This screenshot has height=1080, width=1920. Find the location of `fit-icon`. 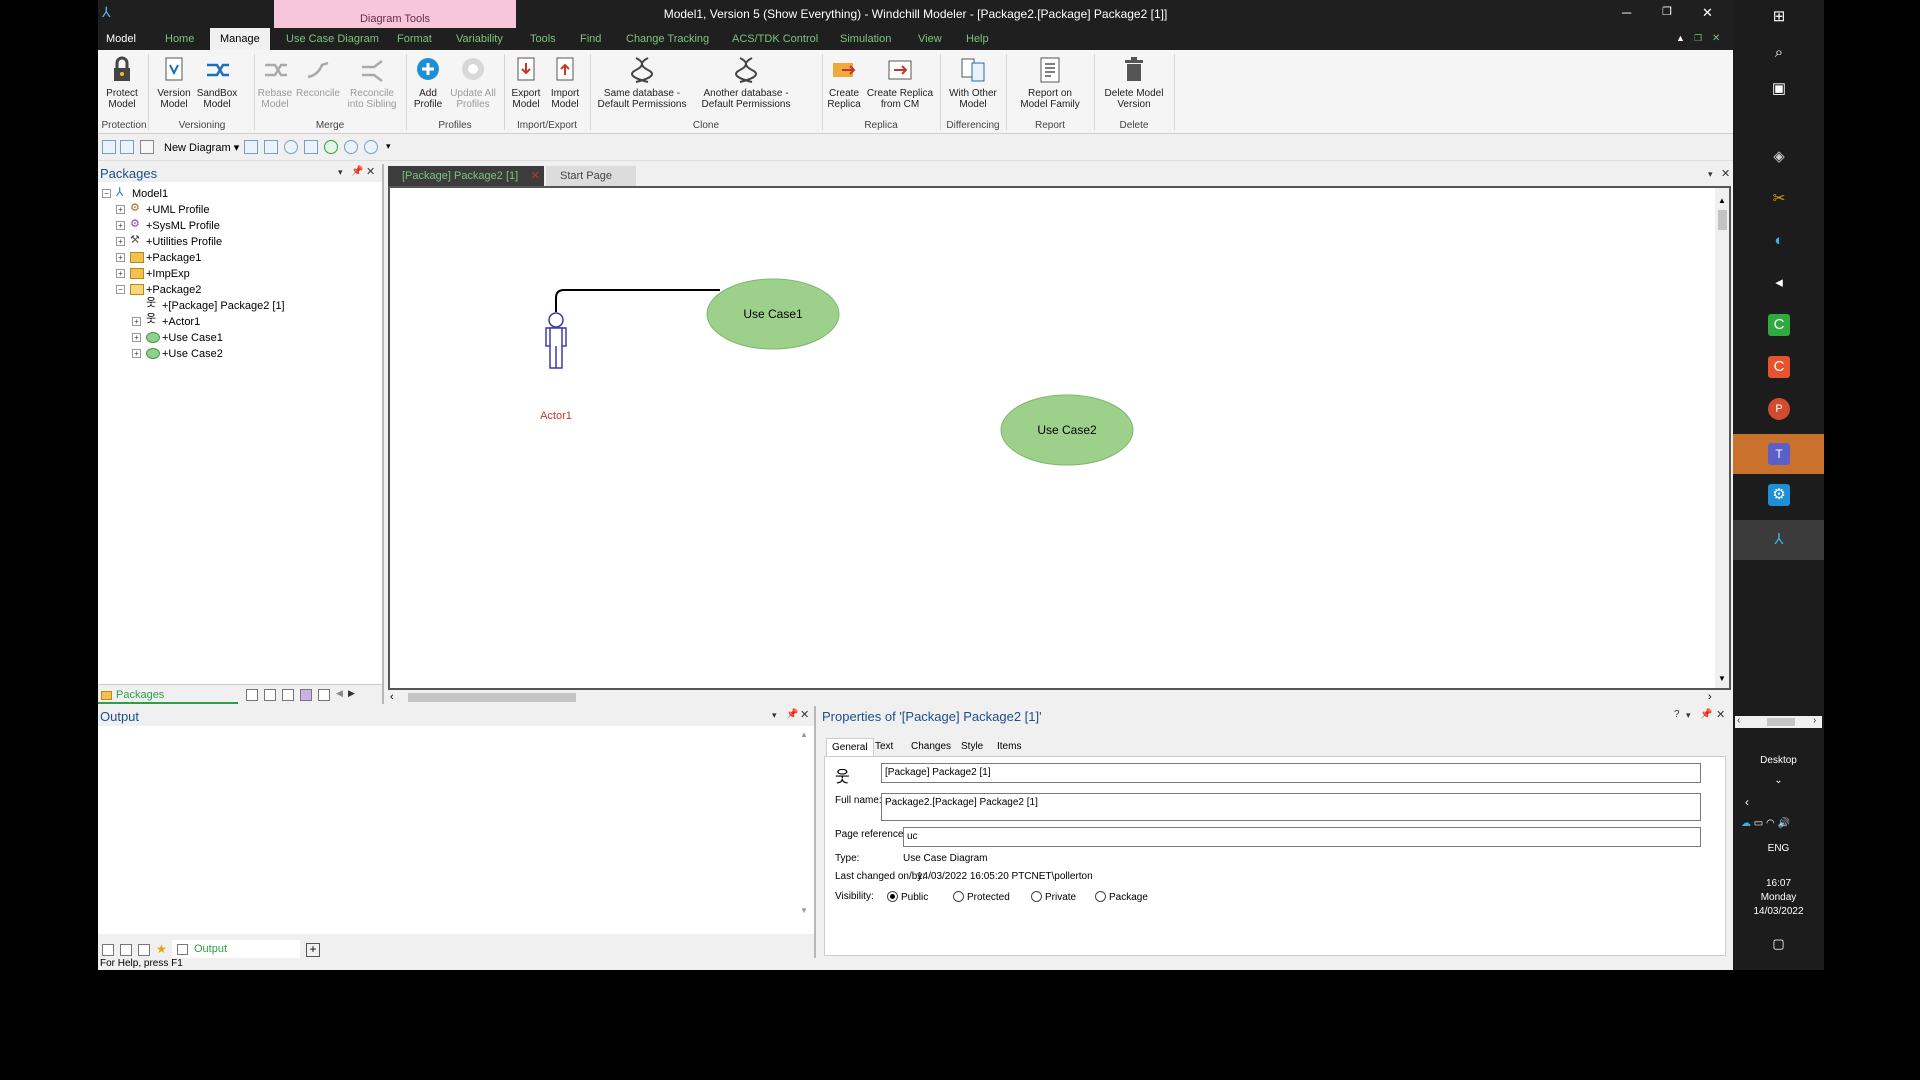

fit-icon is located at coordinates (271, 147).